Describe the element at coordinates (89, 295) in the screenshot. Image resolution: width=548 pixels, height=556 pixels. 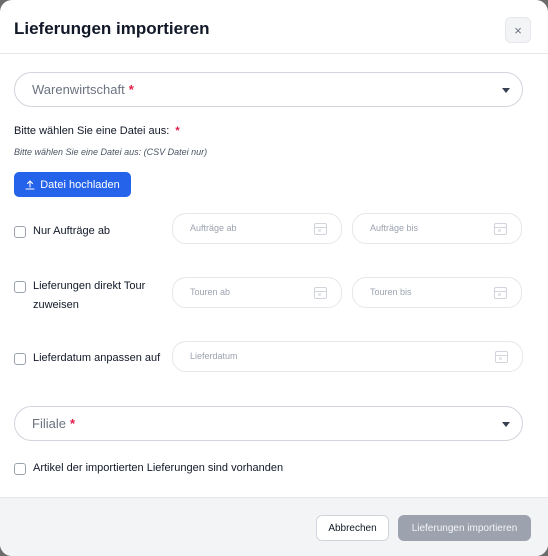
I see `tour-zuweisen-label: Lieferungen direkt Tour zuweisen` at that location.